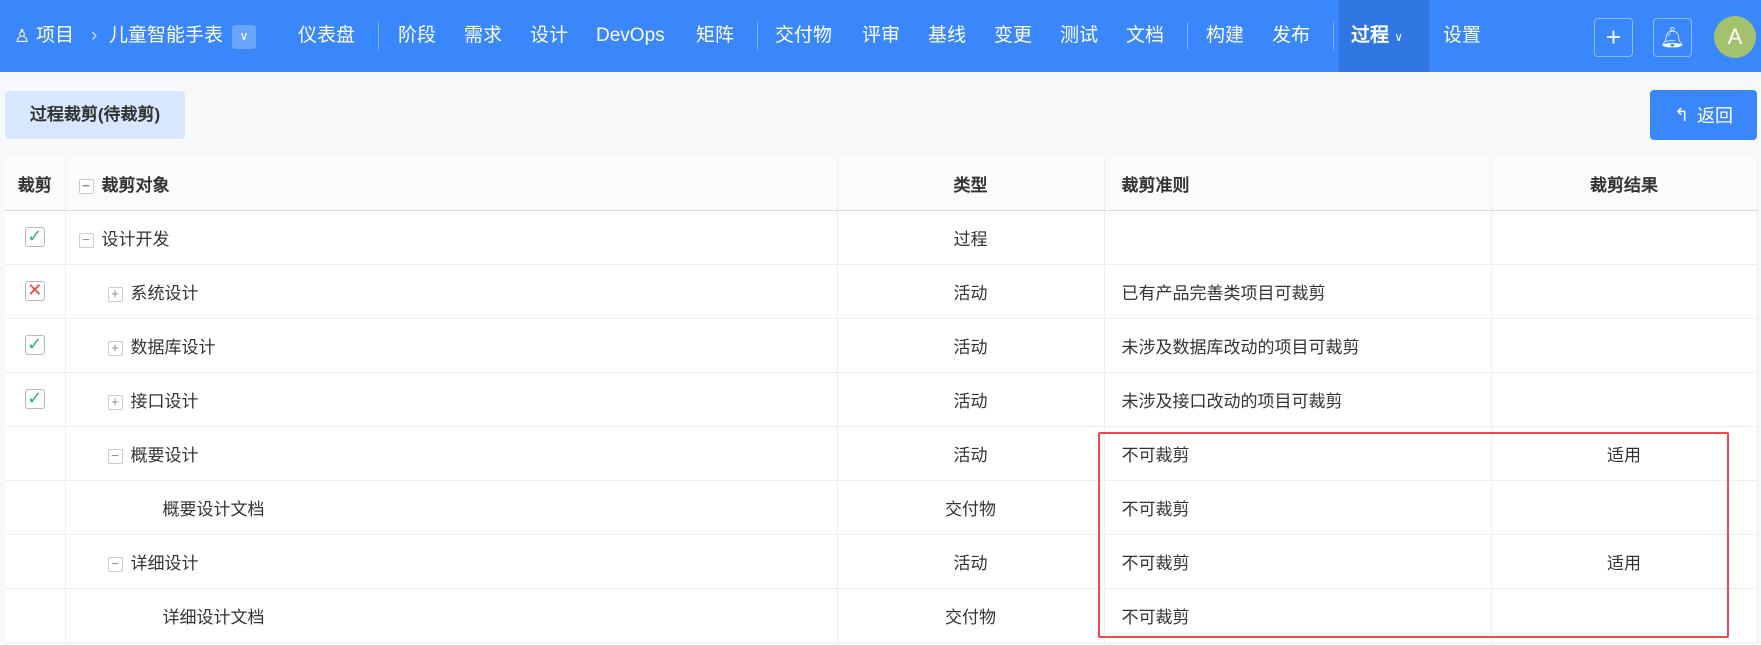 The image size is (1761, 645). Describe the element at coordinates (95, 115) in the screenshot. I see `page-status-tag: 过程裁剪(待裁剪)` at that location.